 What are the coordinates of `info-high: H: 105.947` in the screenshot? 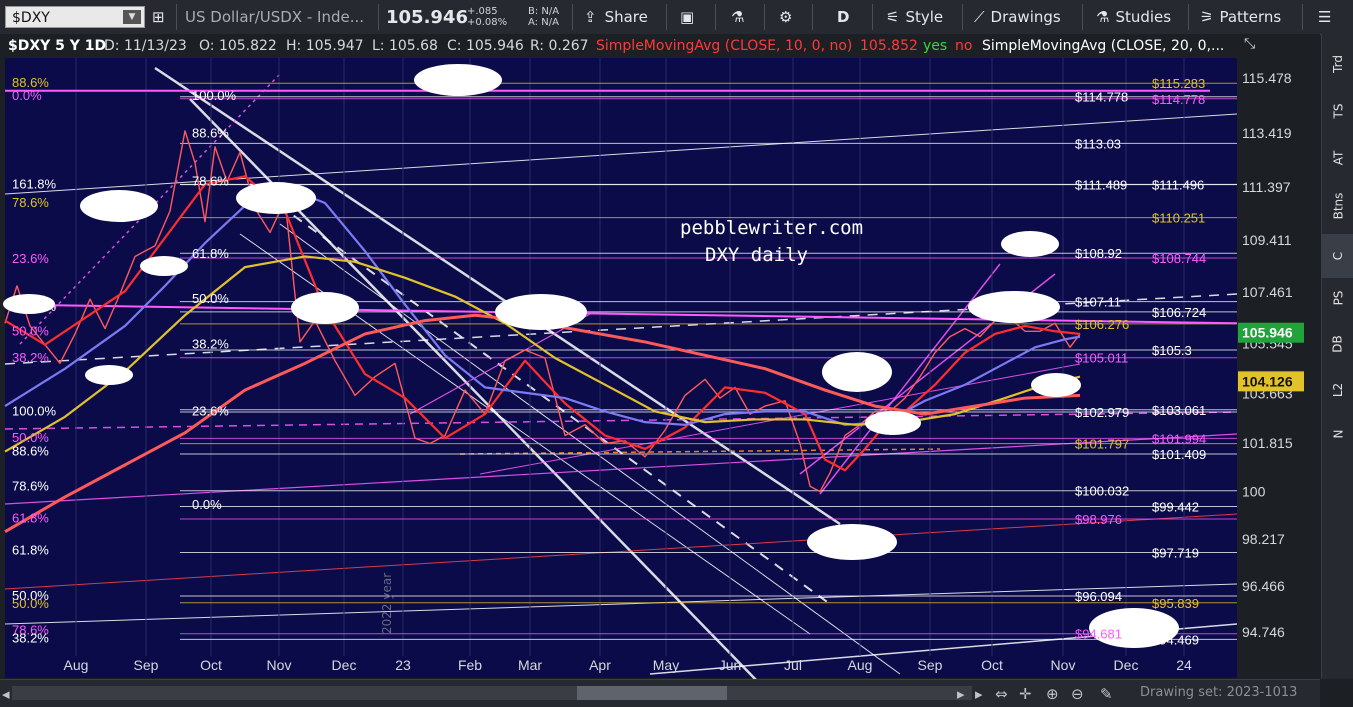 It's located at (325, 46).